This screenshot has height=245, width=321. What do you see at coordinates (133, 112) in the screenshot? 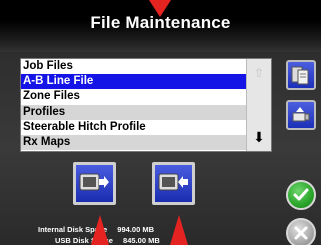
I see `list-item-profiles: Profiles` at bounding box center [133, 112].